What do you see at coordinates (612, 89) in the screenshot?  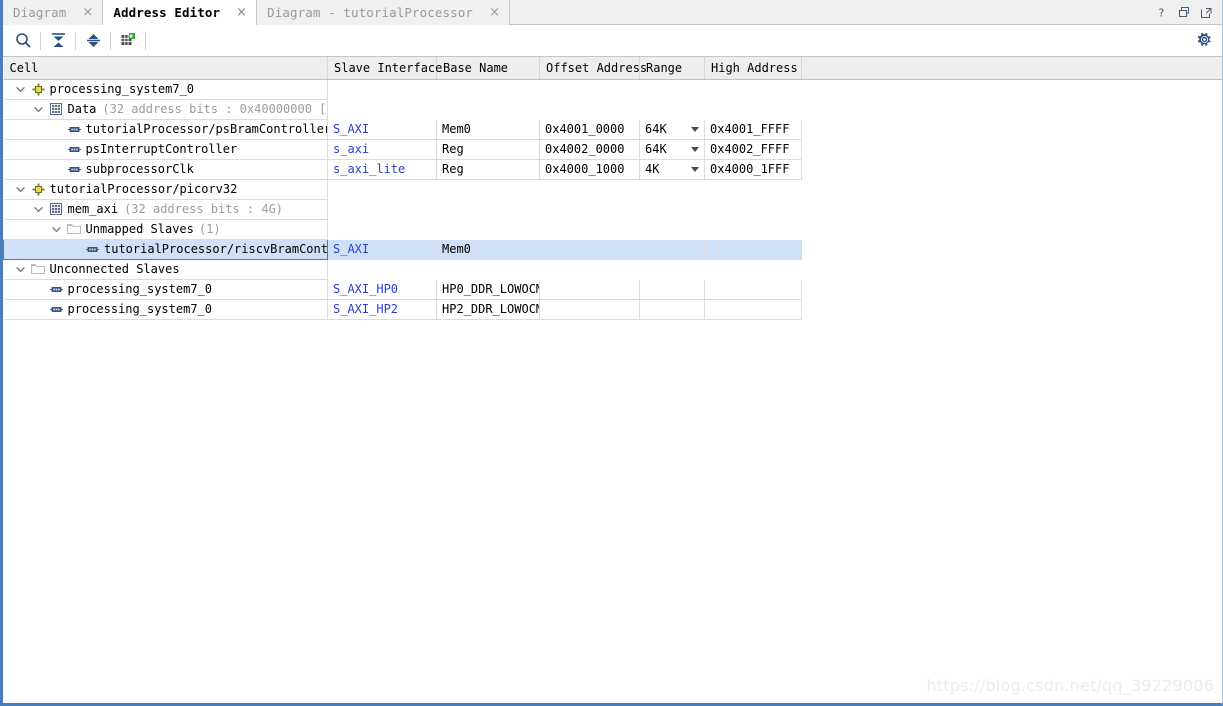 I see `table-row: processing_system7_0` at bounding box center [612, 89].